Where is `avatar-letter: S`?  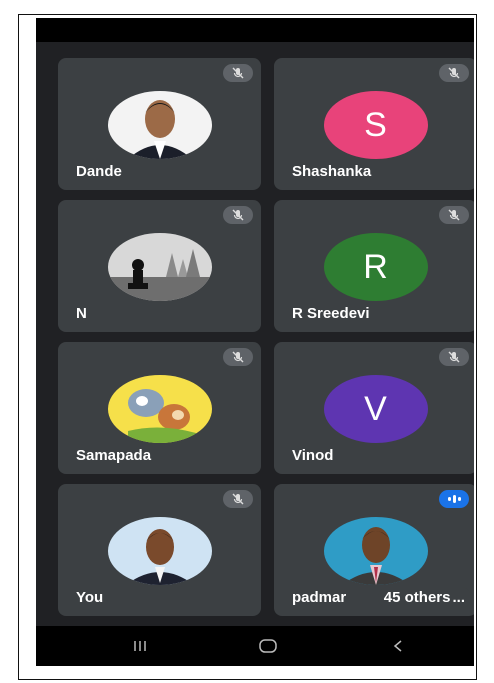
avatar-letter: S is located at coordinates (375, 125).